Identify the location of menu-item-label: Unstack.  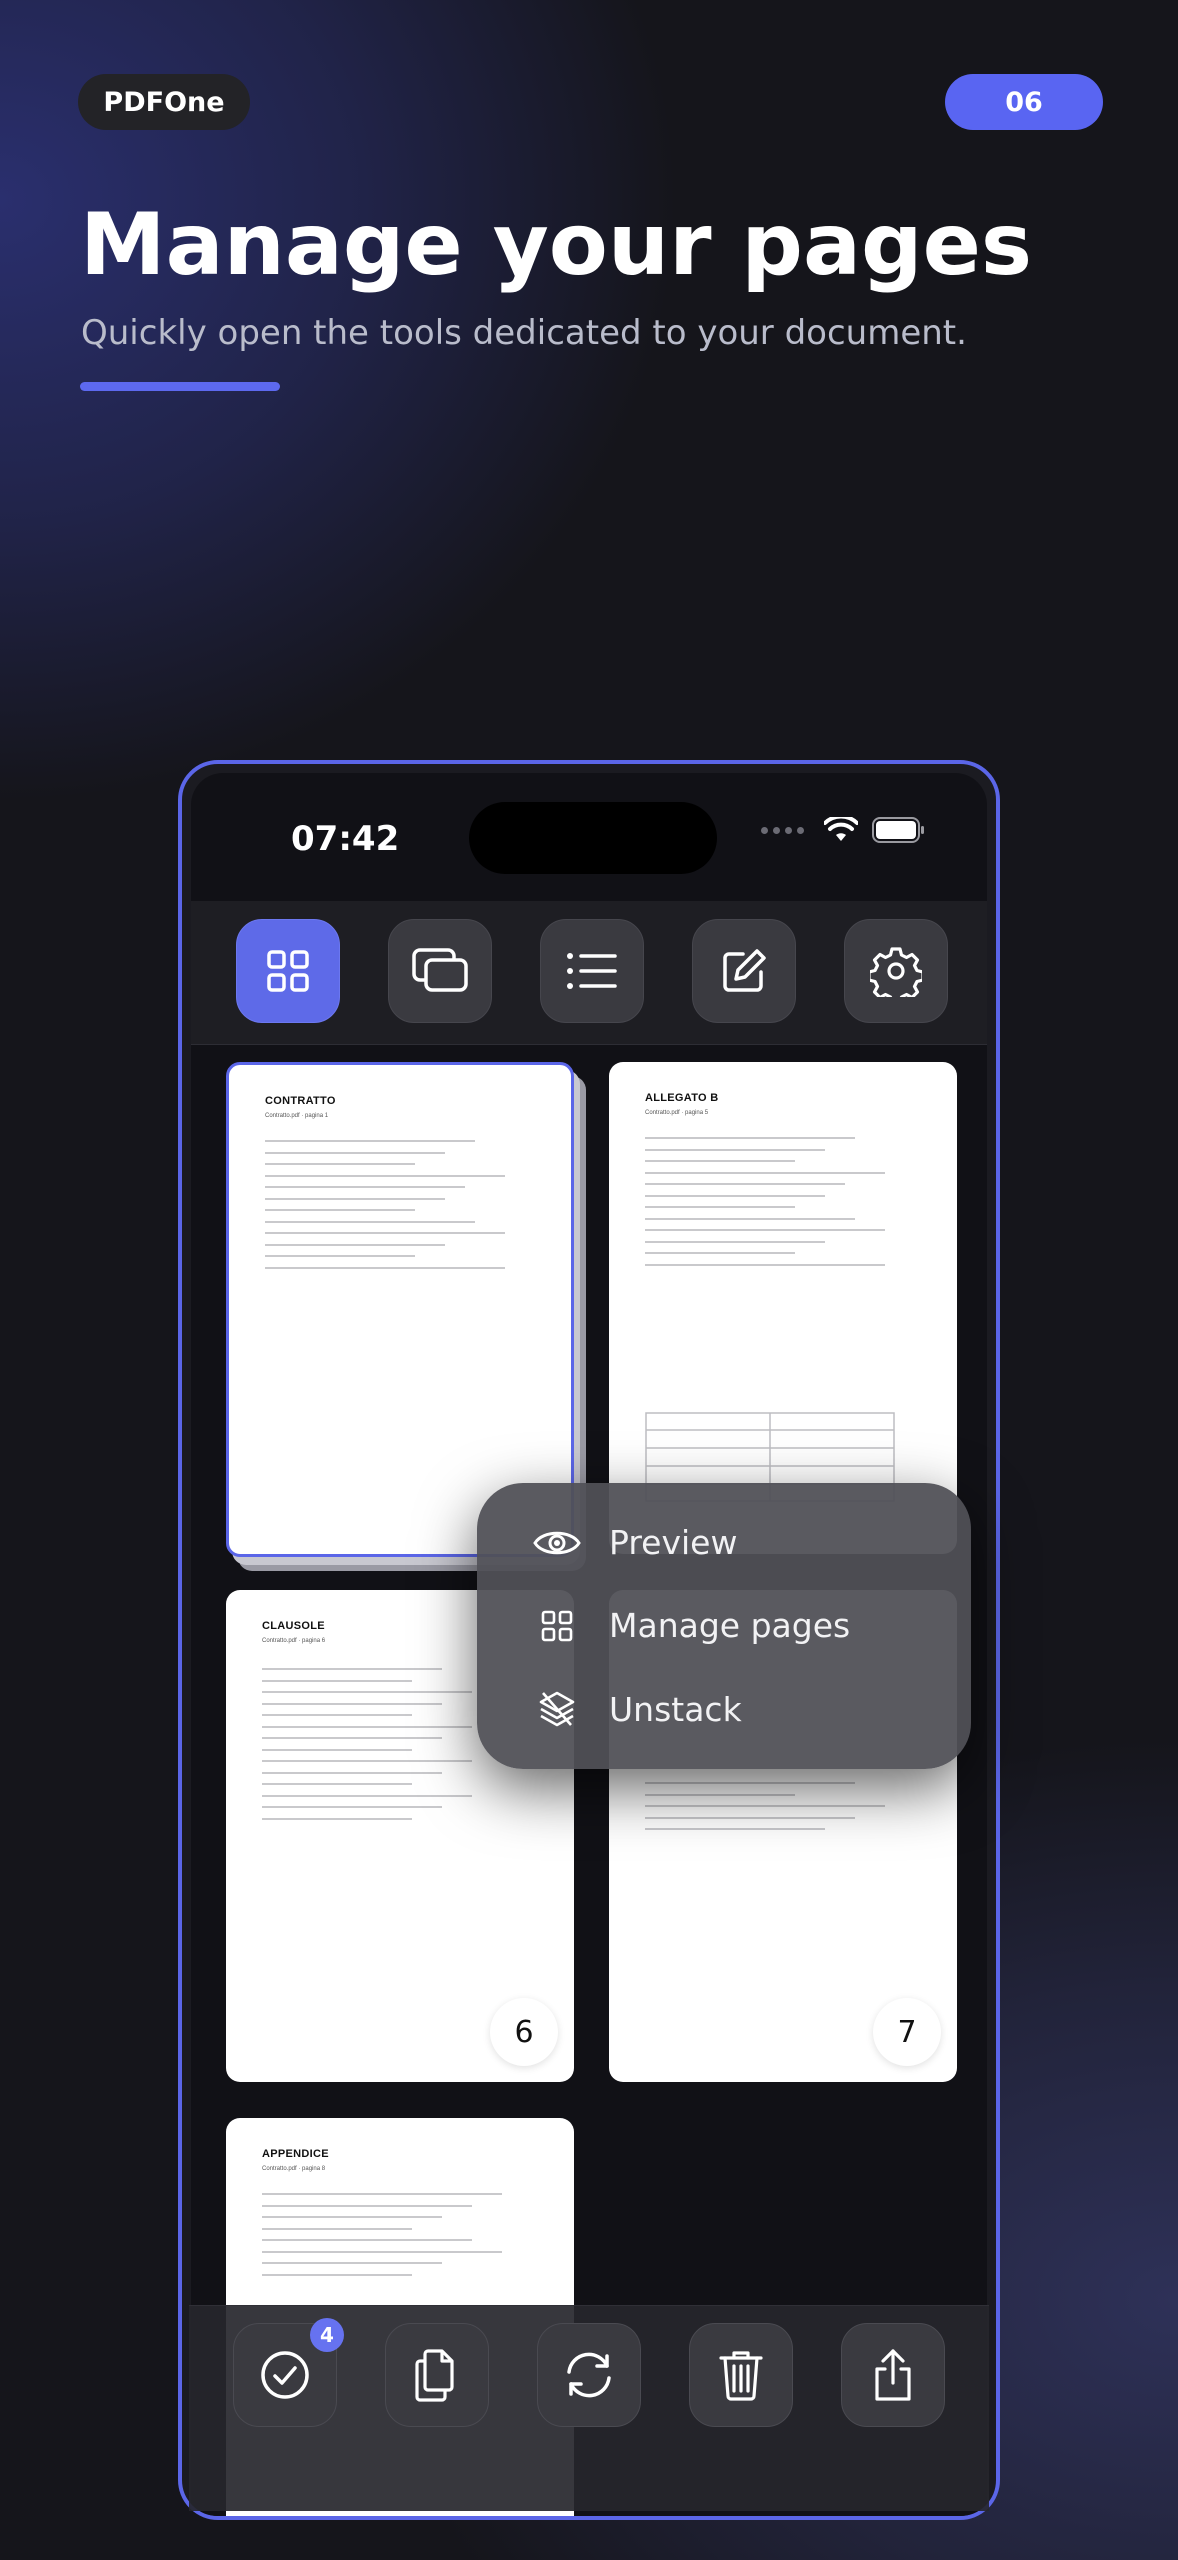
(675, 1709).